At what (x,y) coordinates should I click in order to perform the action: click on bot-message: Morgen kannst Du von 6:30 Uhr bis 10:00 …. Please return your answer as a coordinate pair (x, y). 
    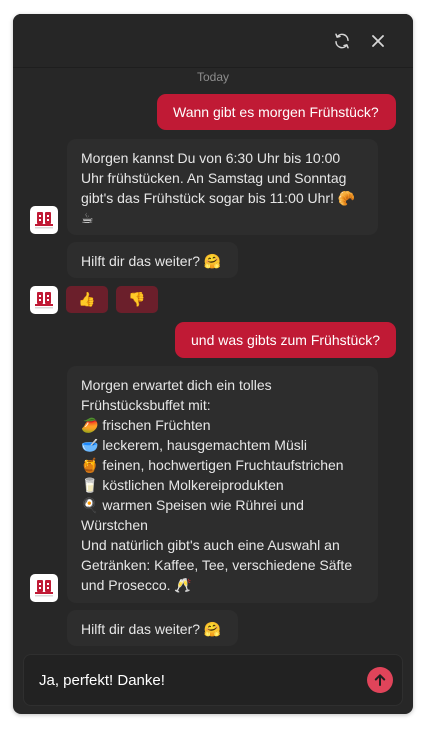
    Looking at the image, I should click on (222, 187).